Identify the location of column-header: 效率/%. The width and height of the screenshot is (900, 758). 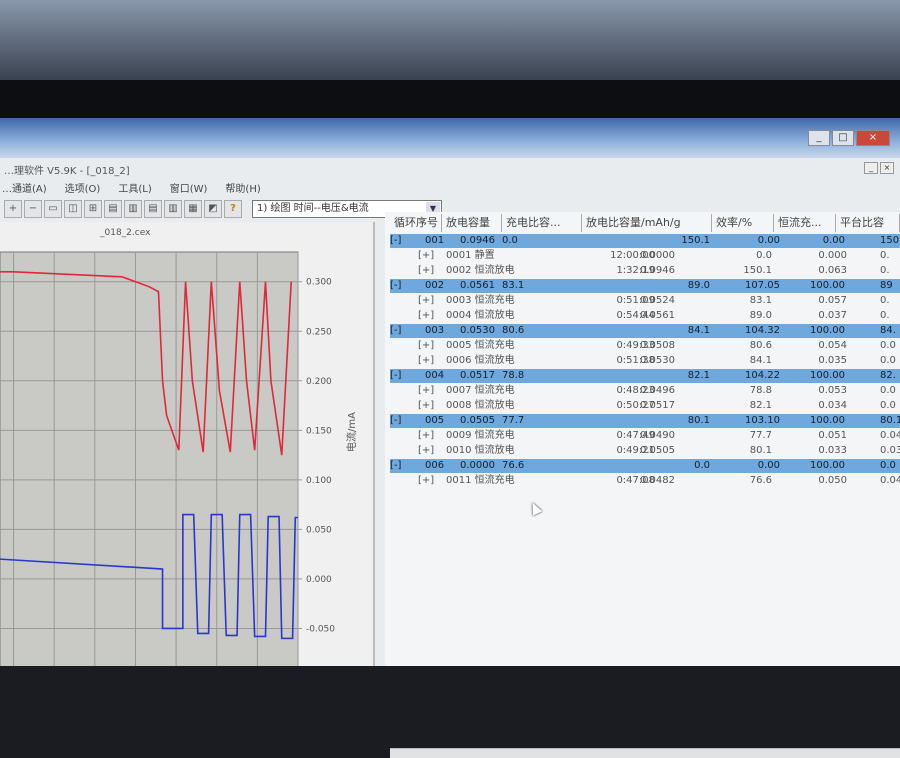
(743, 223).